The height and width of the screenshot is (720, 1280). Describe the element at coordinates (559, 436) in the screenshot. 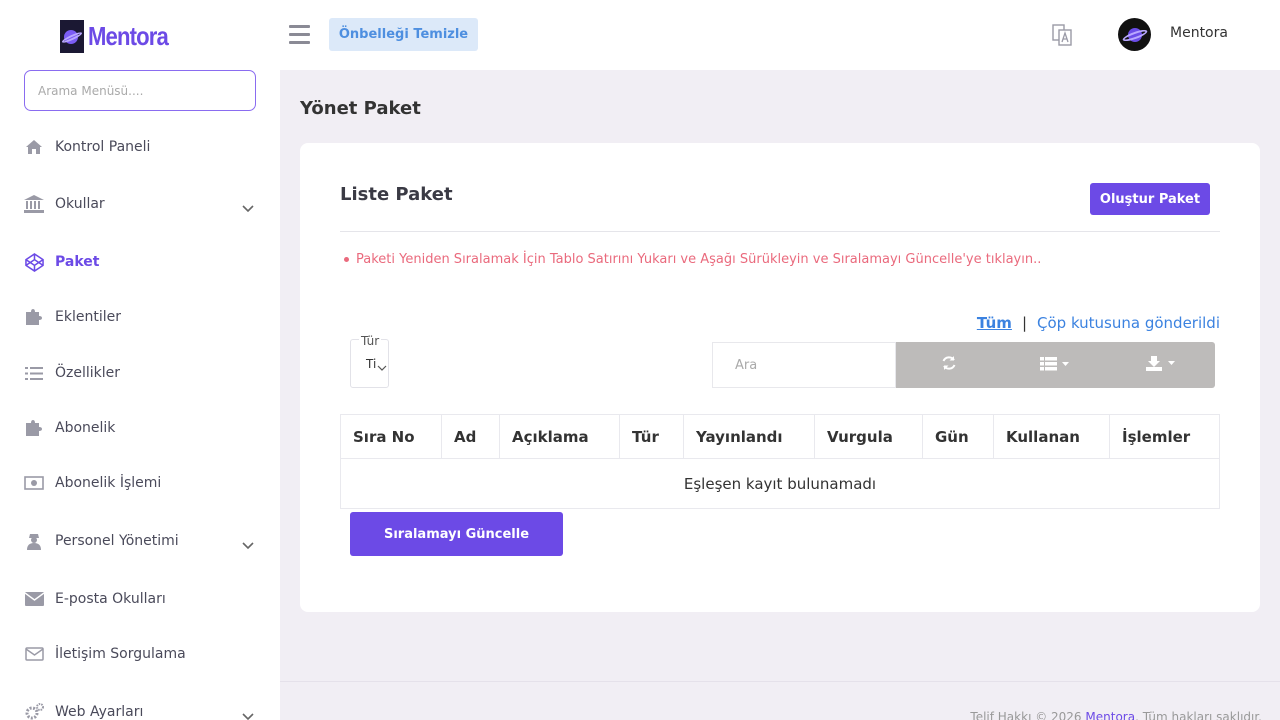

I see `column-header: Açıklama` at that location.